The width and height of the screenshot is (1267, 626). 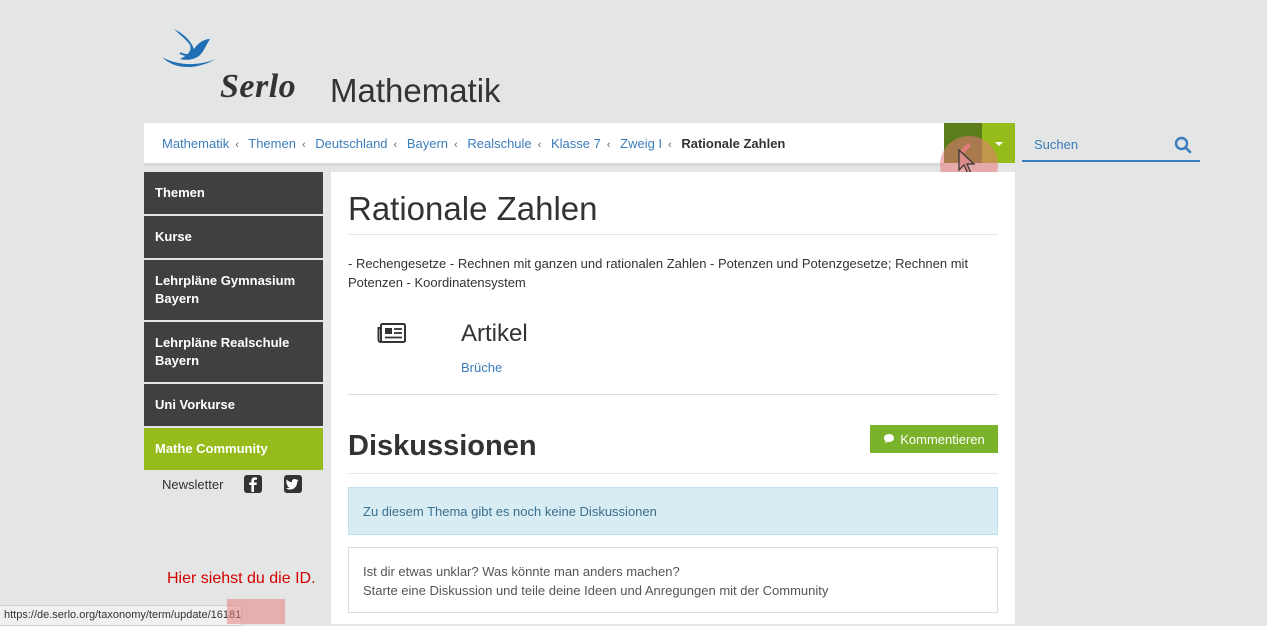 I want to click on comment-button: Kommentieren, so click(x=934, y=439).